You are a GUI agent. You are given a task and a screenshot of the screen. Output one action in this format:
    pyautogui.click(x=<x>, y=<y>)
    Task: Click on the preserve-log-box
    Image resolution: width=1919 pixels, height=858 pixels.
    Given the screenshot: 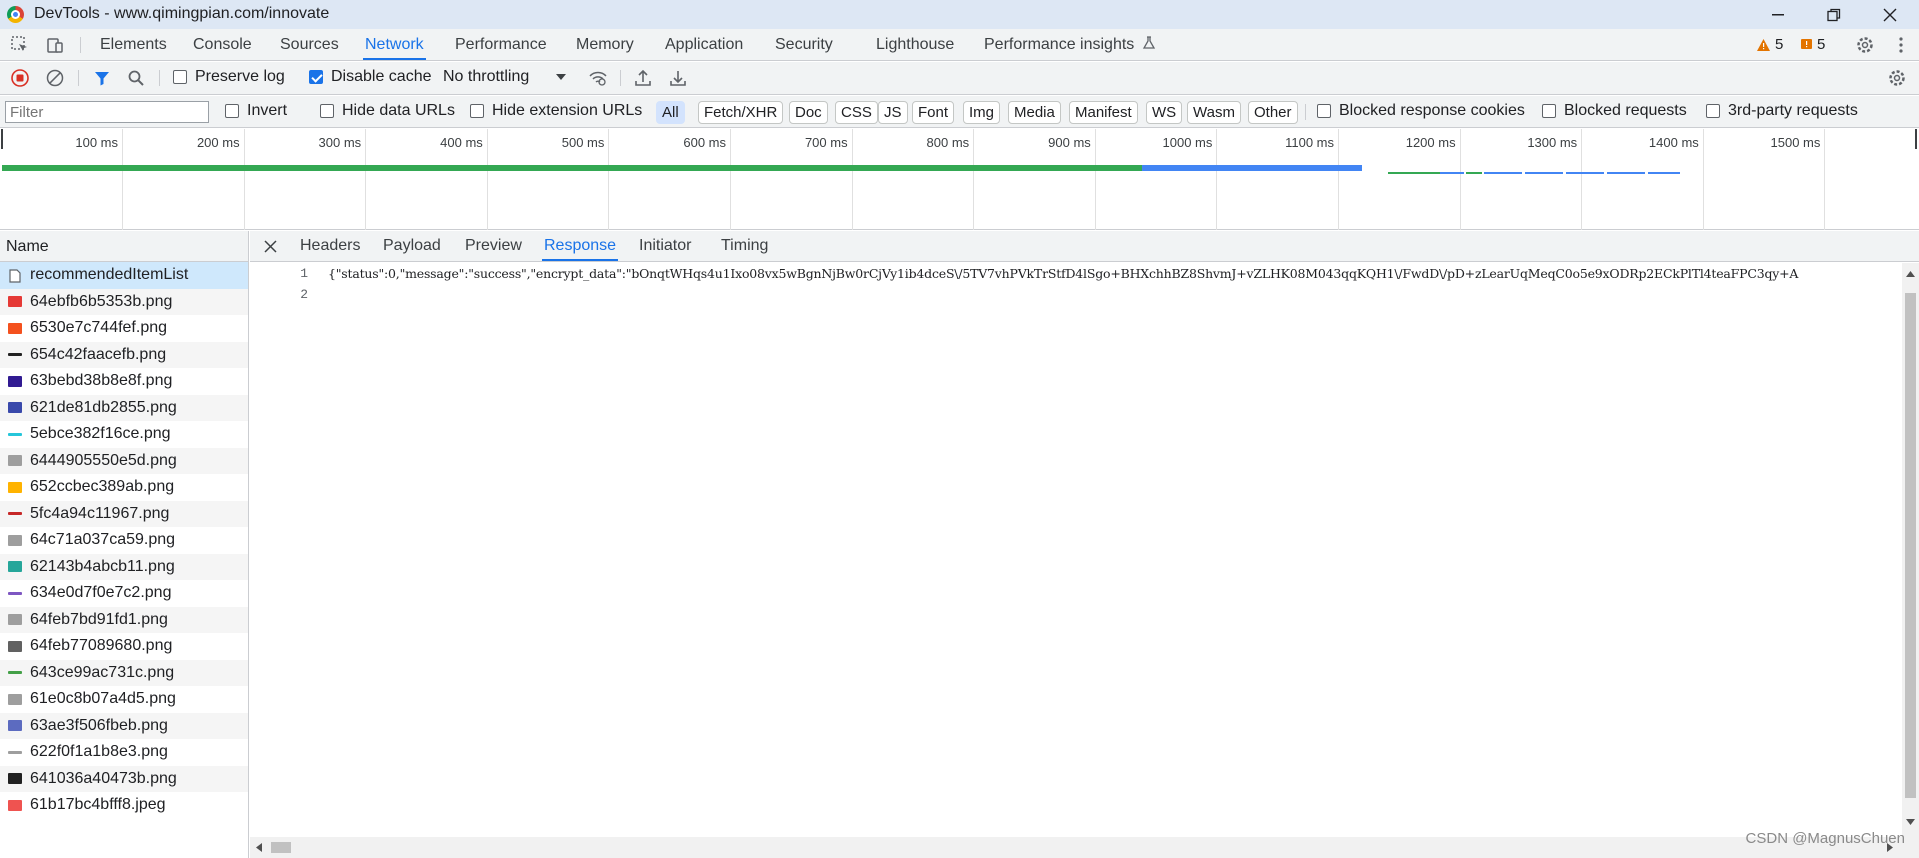 What is the action you would take?
    pyautogui.click(x=180, y=77)
    